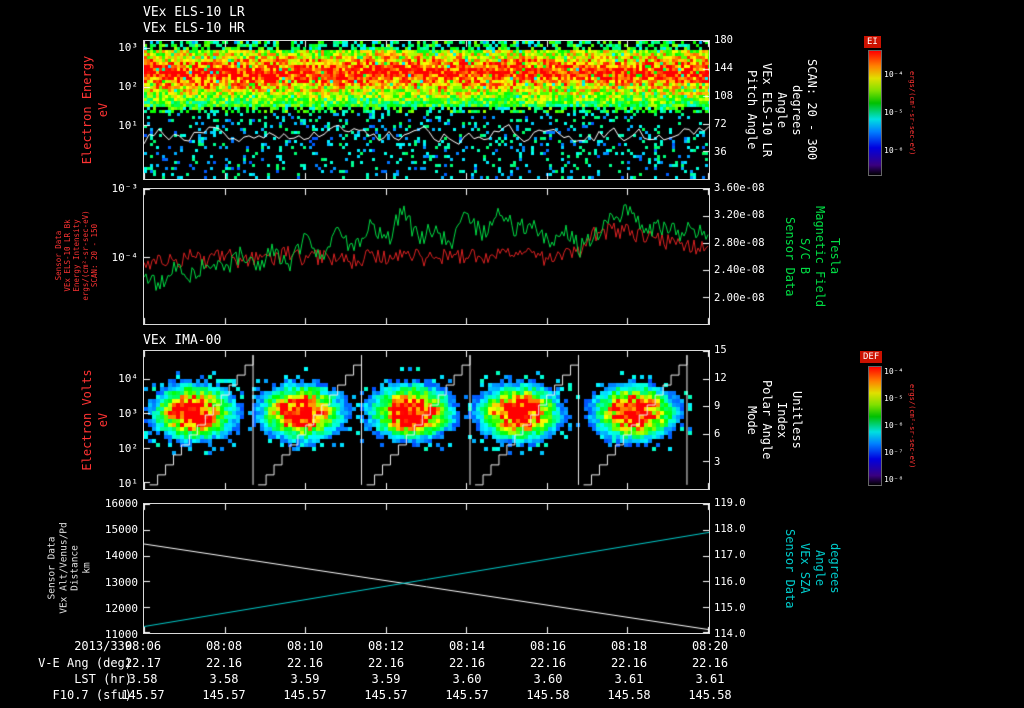 This screenshot has width=1024, height=708. I want to click on panel3-spectrogram-canvas, so click(426, 420).